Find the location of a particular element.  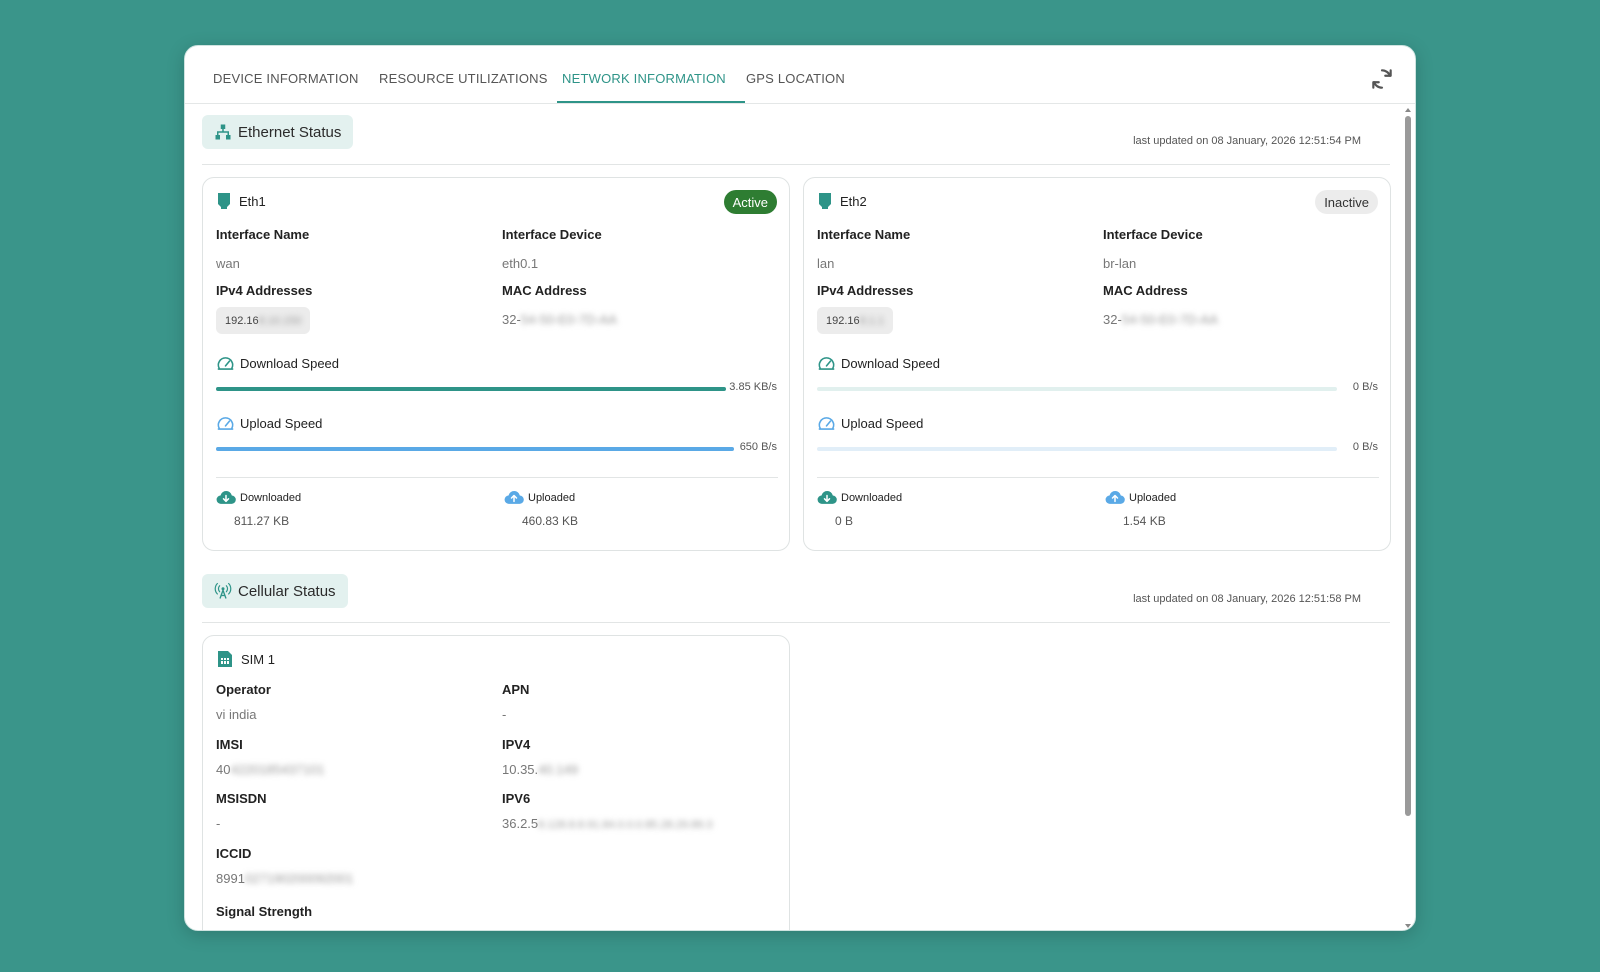

scrollbar-thumb is located at coordinates (1408, 466).